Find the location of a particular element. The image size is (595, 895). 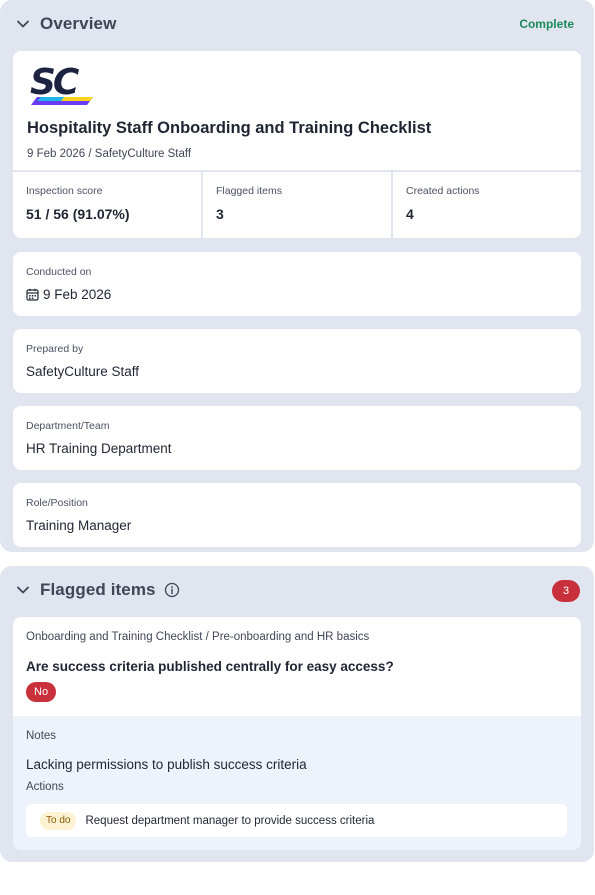

flagged-items-title: Flagged items is located at coordinates (98, 589).